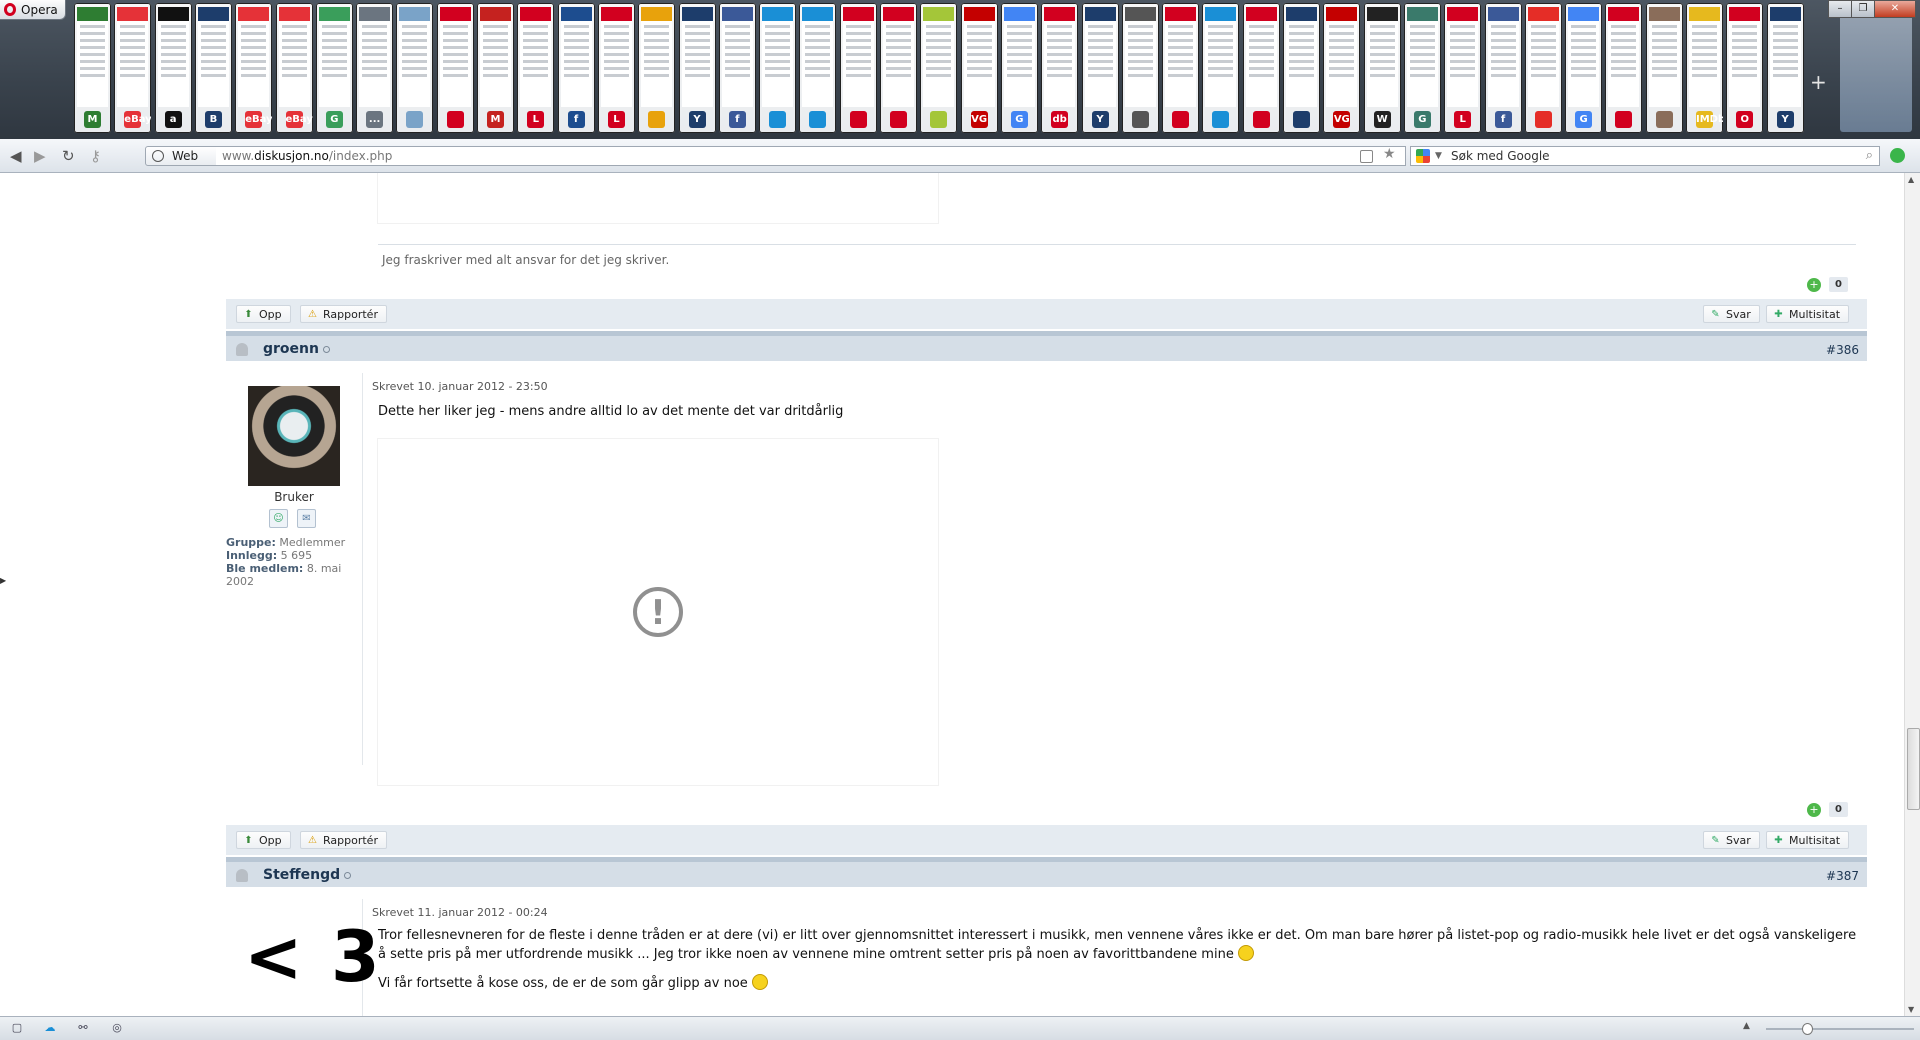 This screenshot has width=1920, height=1040. Describe the element at coordinates (313, 957) in the screenshot. I see `avatar: < 3` at that location.